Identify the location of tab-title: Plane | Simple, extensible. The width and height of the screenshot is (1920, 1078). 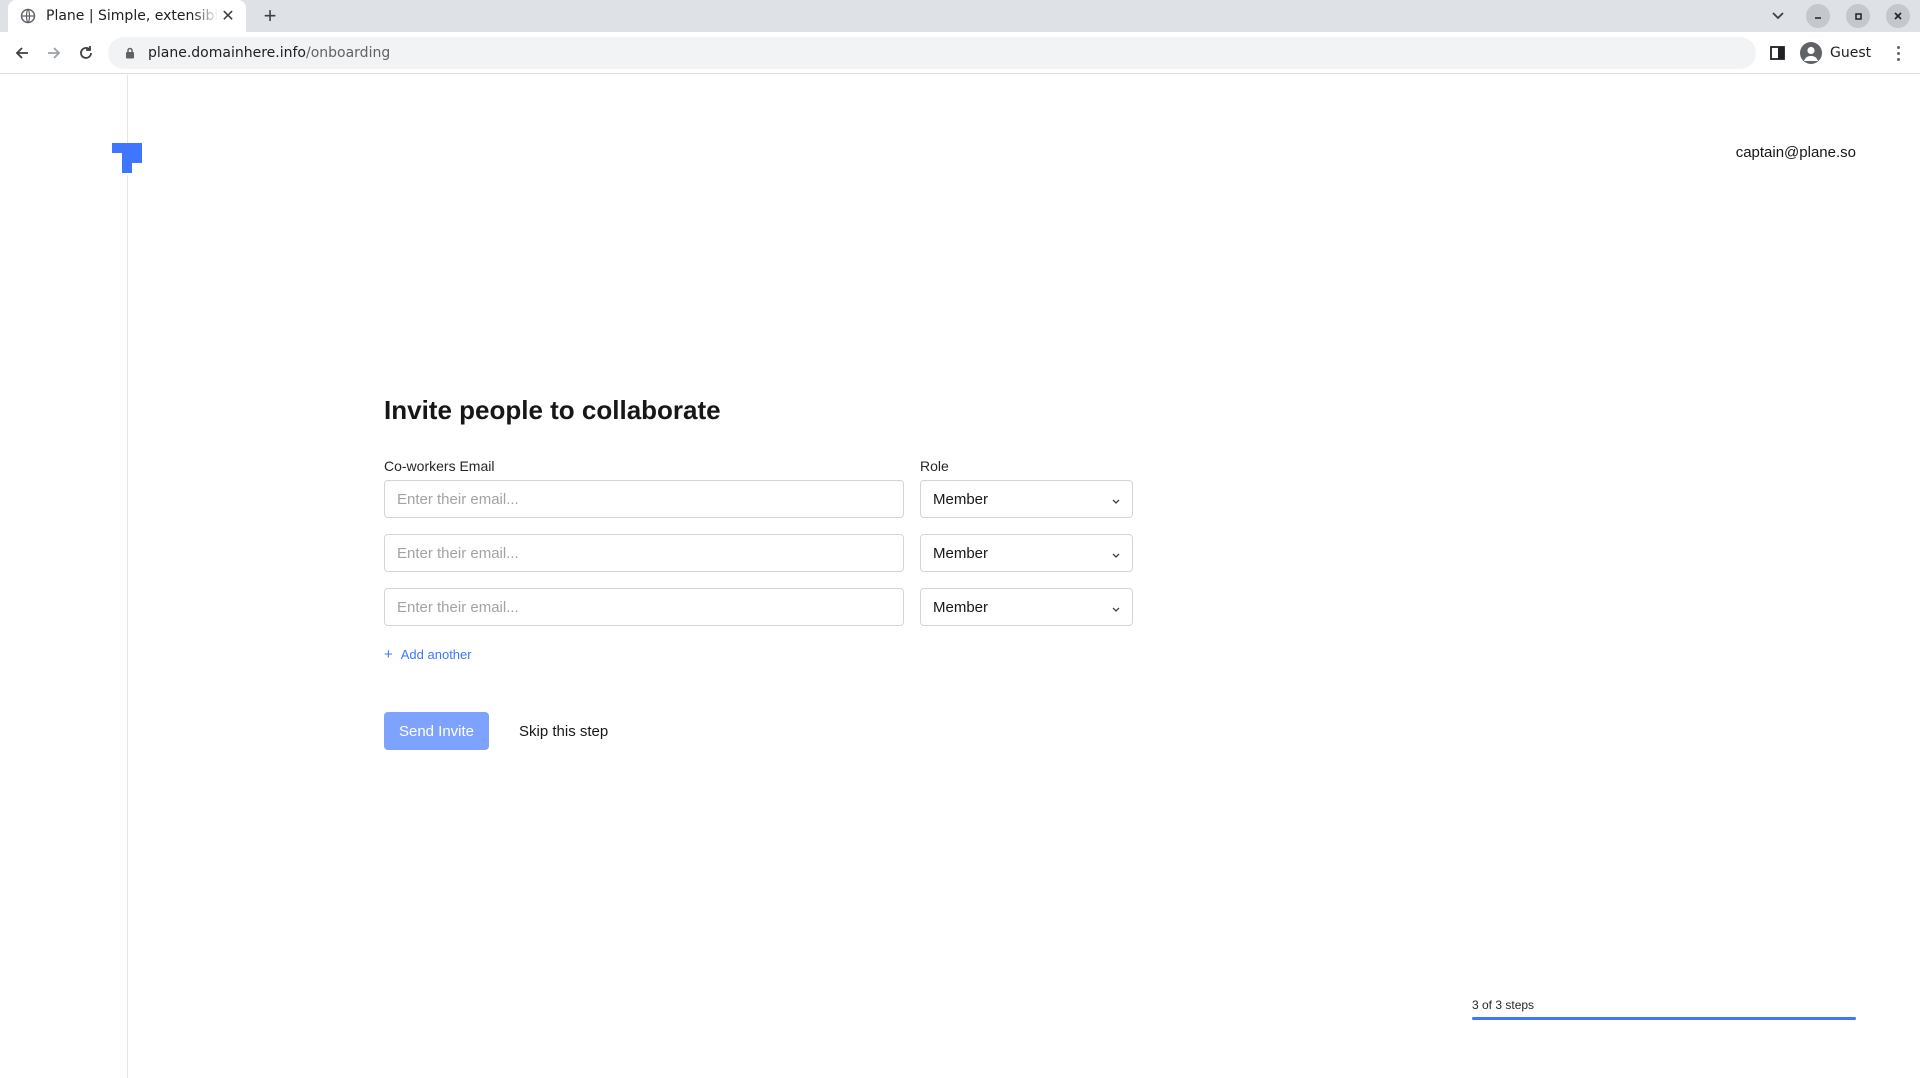
(132, 16).